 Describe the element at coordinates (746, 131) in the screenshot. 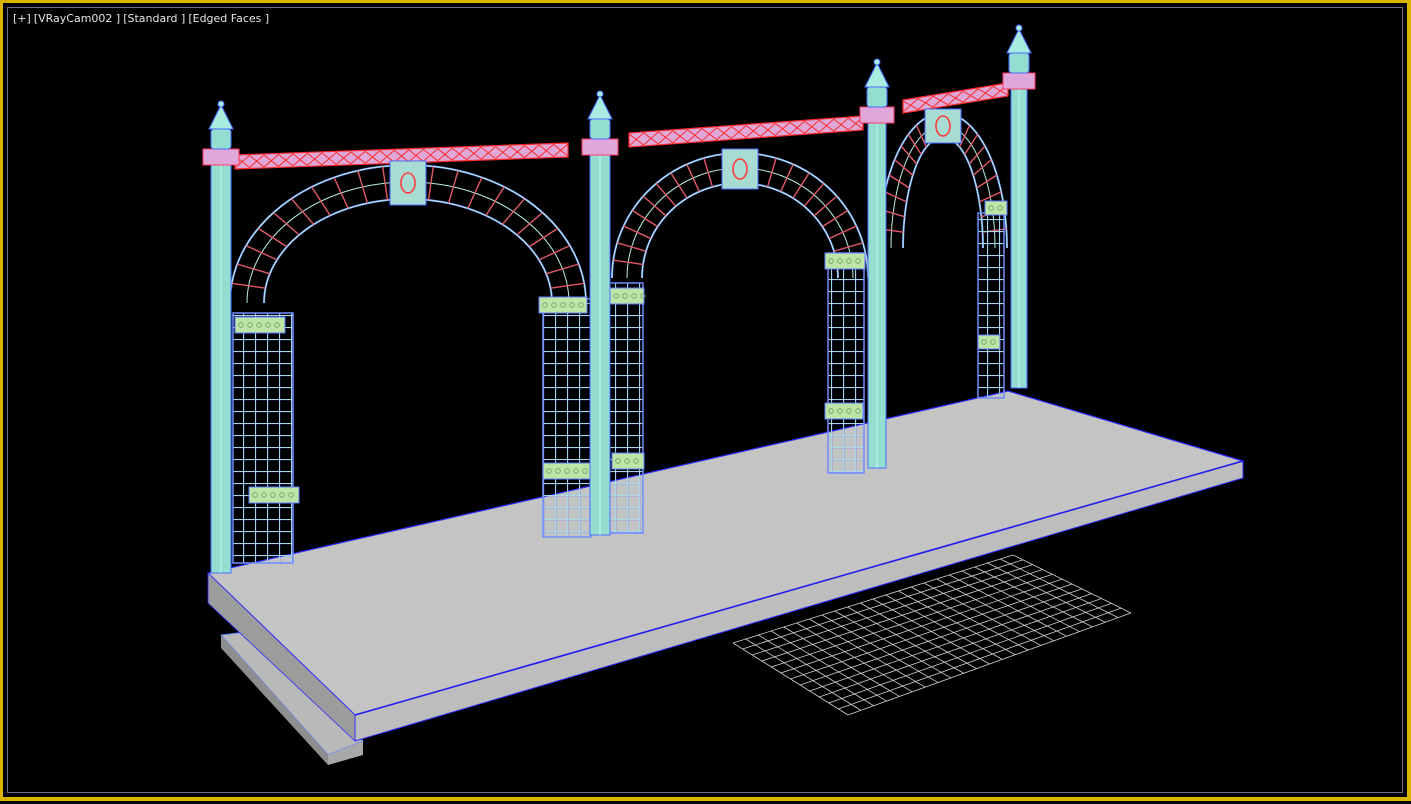

I see `beam-middle` at that location.